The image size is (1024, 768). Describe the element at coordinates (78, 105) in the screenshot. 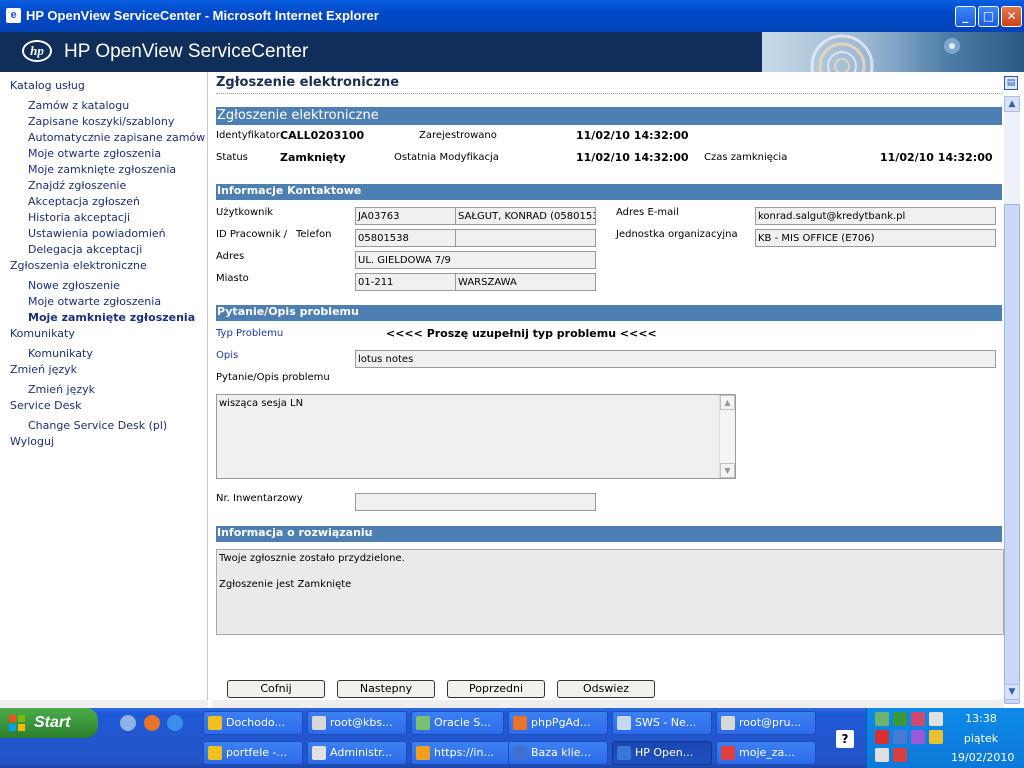

I see `nav-zamow-z-katalogu: Zamów z katalogu` at that location.